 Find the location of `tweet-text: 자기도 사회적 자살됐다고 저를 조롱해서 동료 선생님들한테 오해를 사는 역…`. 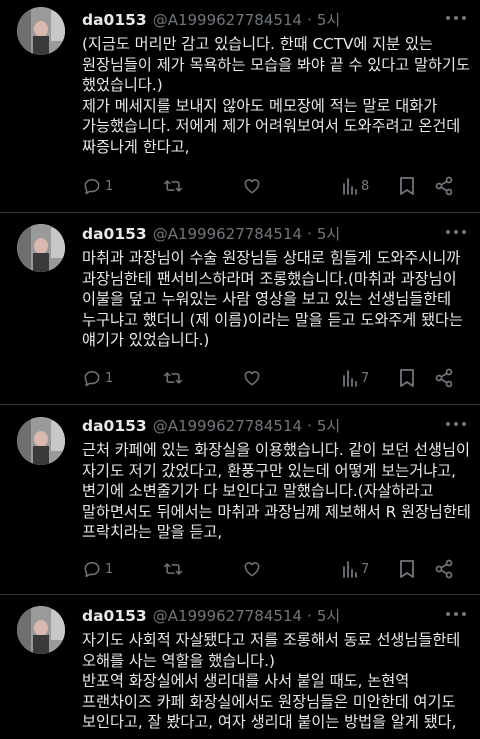

tweet-text: 자기도 사회적 자살됐다고 저를 조롱해서 동료 선생님들한테 오해를 사는 역… is located at coordinates (274, 681).